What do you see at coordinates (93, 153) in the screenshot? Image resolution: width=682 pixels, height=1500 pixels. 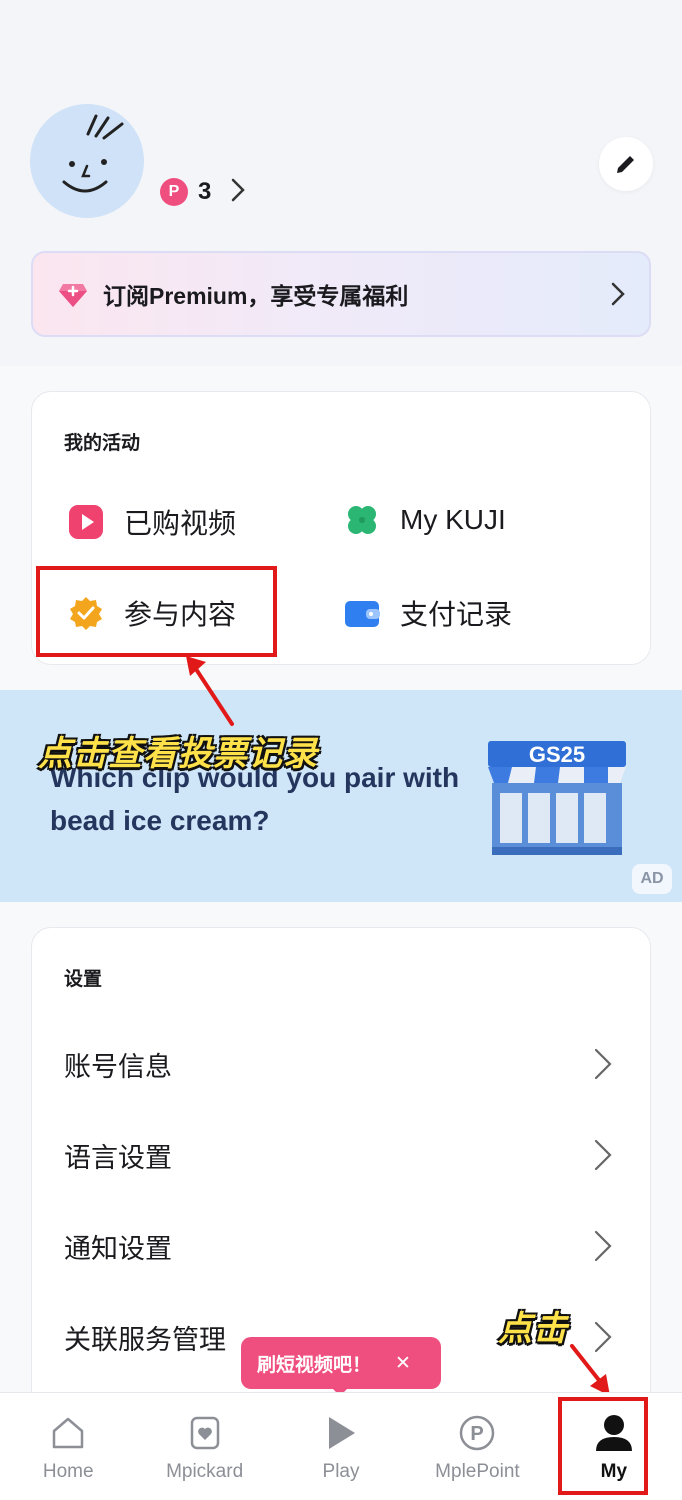 I see `smiley-face-icon` at bounding box center [93, 153].